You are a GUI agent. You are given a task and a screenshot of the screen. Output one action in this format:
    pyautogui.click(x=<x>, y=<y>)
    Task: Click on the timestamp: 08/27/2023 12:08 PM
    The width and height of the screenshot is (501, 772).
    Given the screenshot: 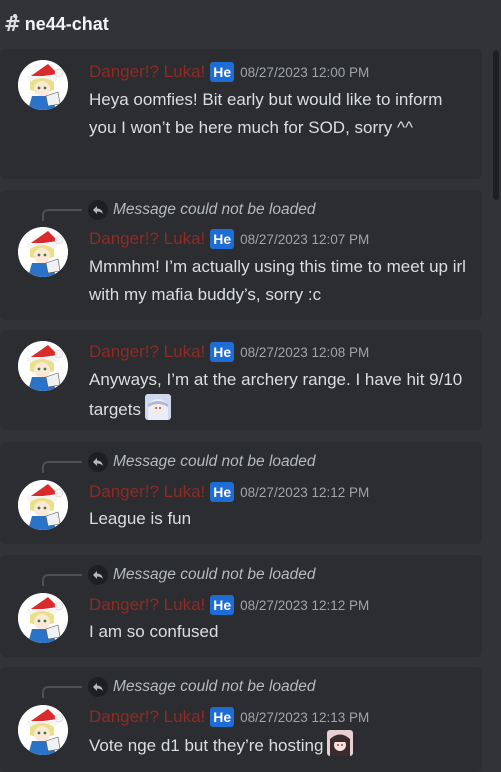 What is the action you would take?
    pyautogui.click(x=304, y=352)
    